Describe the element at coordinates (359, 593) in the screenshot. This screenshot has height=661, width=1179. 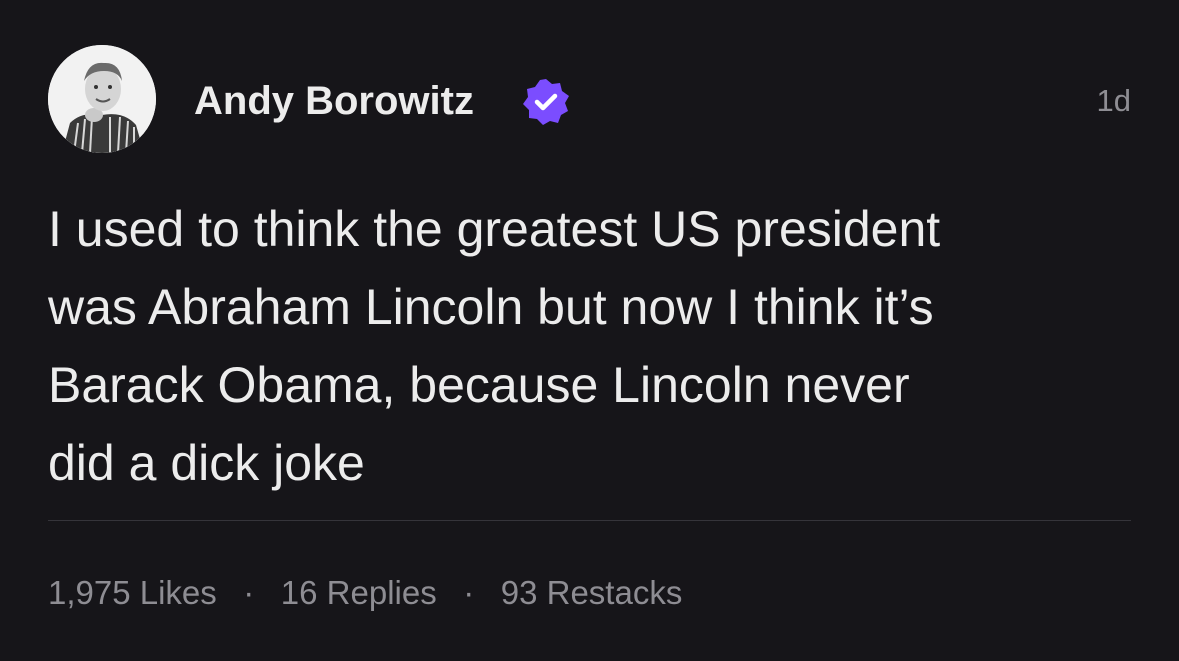
I see `replies-count: 16 Replies` at that location.